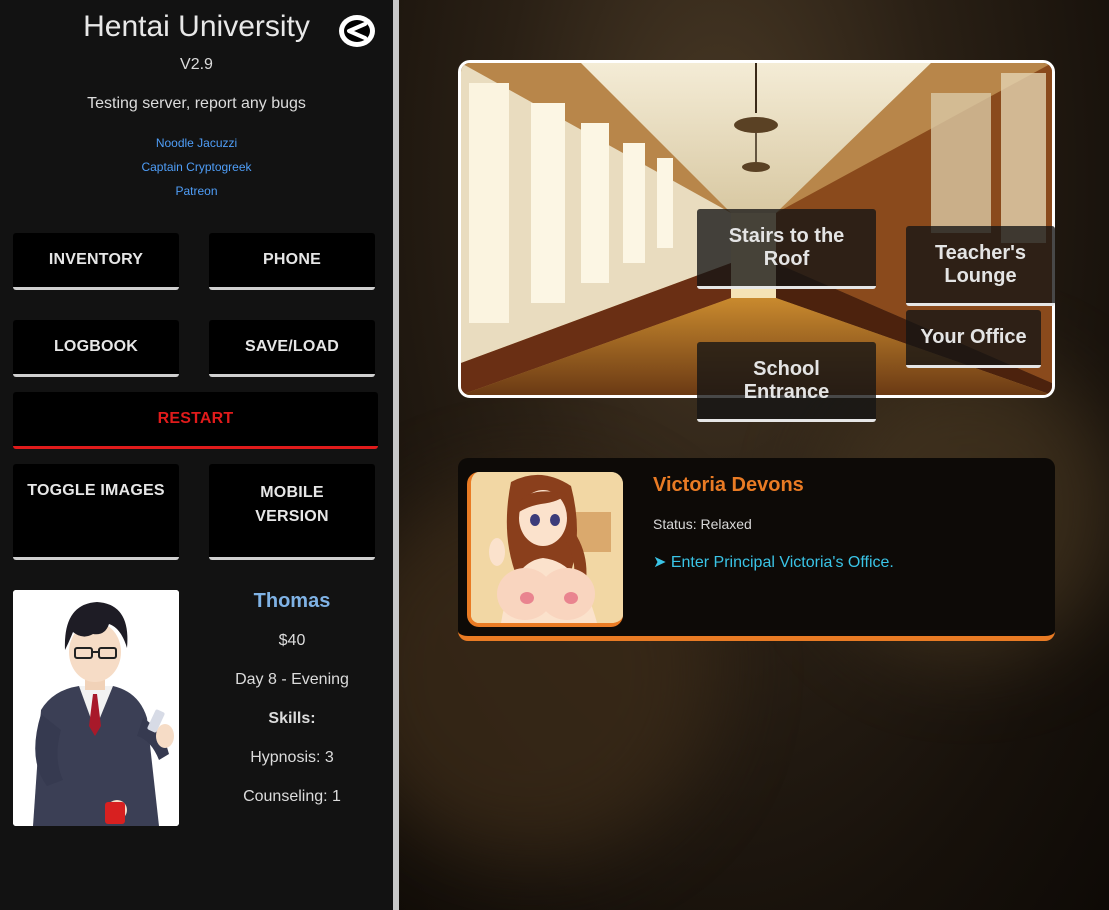 The height and width of the screenshot is (910, 1109). I want to click on stairs-to-roof-button: Stairs to the Roof, so click(786, 249).